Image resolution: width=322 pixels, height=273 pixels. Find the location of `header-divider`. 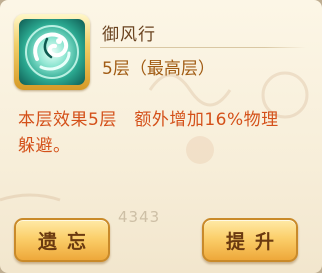

header-divider is located at coordinates (203, 47).